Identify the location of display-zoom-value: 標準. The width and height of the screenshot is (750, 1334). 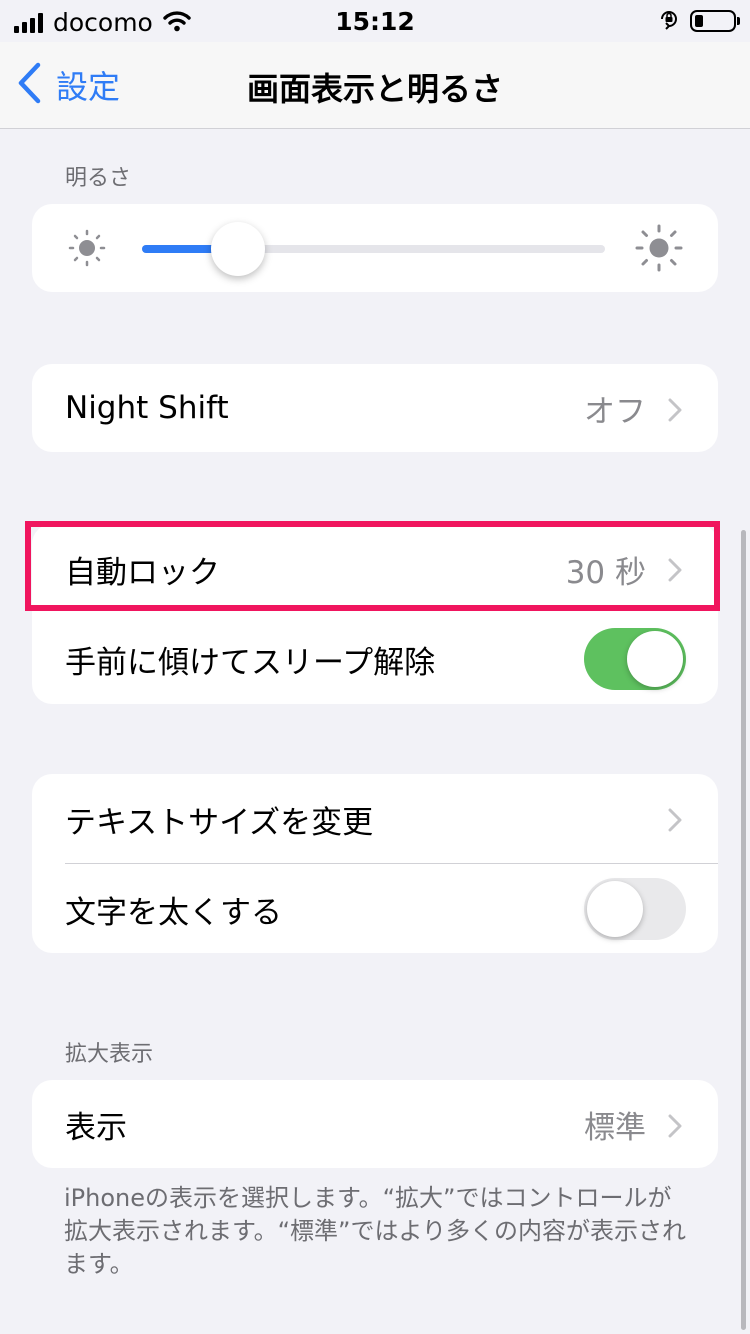
(615, 1127).